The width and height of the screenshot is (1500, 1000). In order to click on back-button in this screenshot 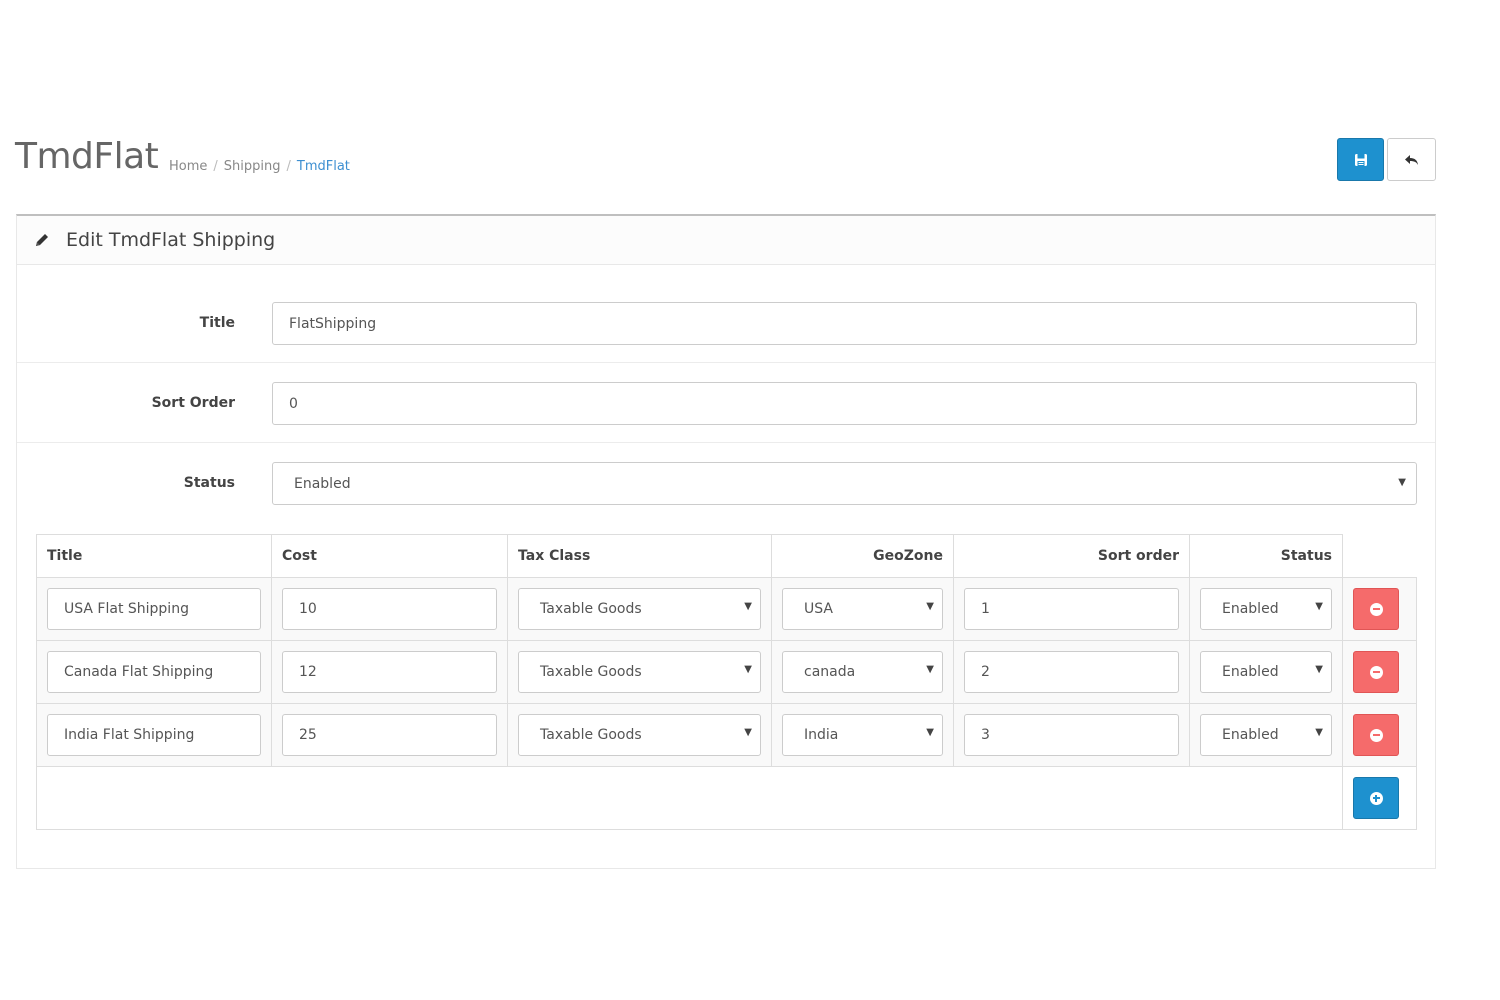, I will do `click(1411, 159)`.